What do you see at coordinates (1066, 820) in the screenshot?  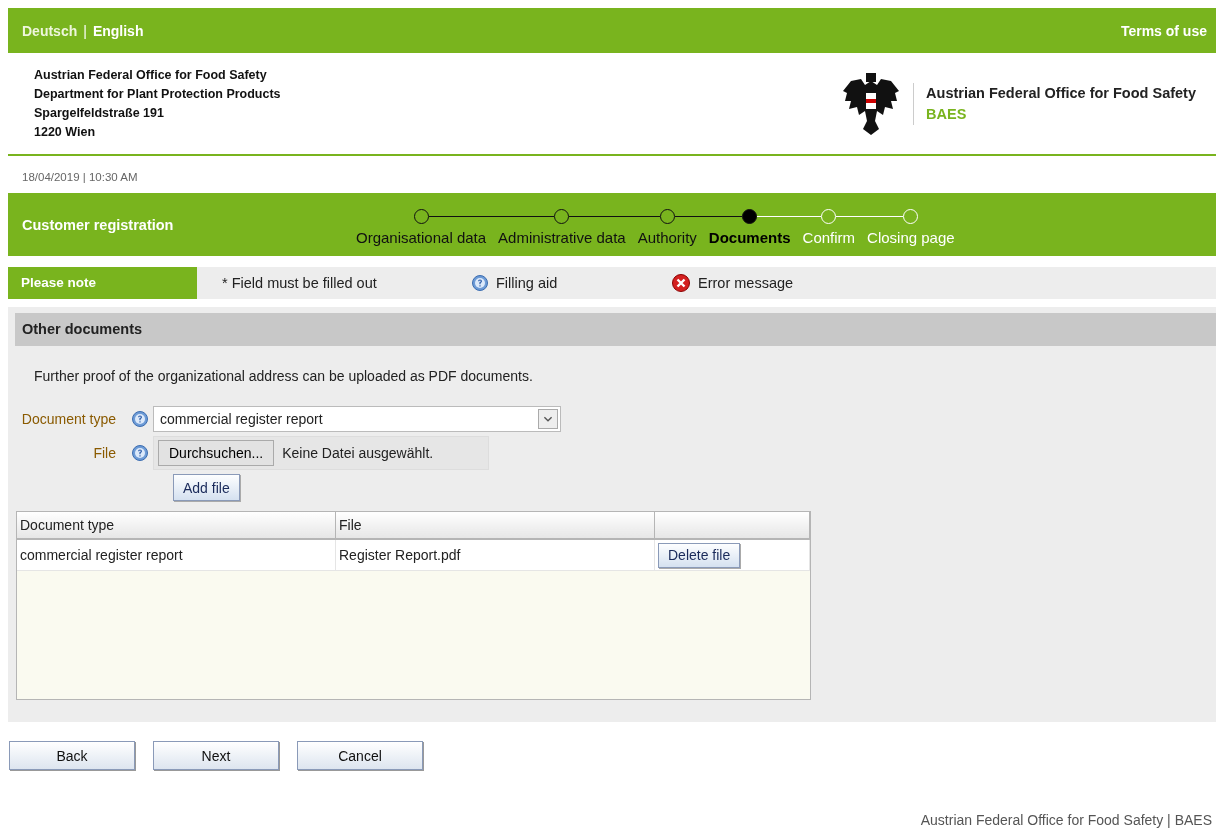 I see `footer-text: Austrian Federal Office for Food Safety | BAES` at bounding box center [1066, 820].